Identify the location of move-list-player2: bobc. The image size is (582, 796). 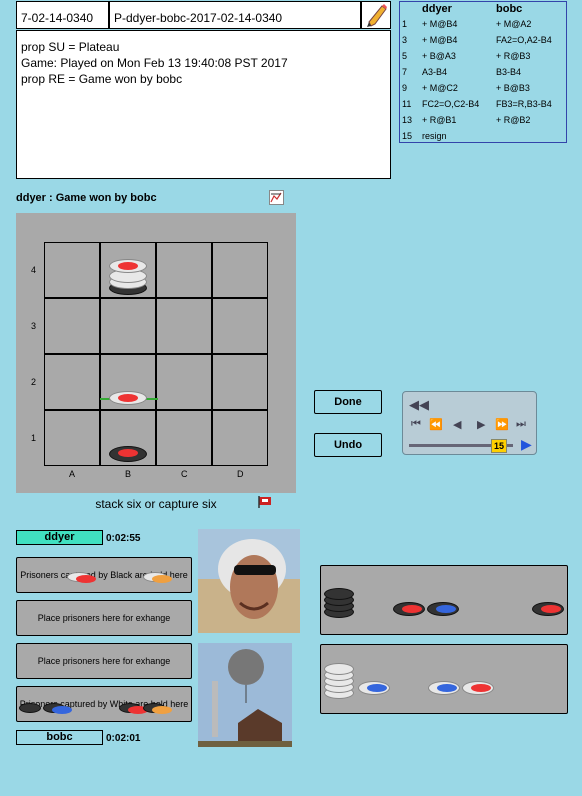
(509, 9).